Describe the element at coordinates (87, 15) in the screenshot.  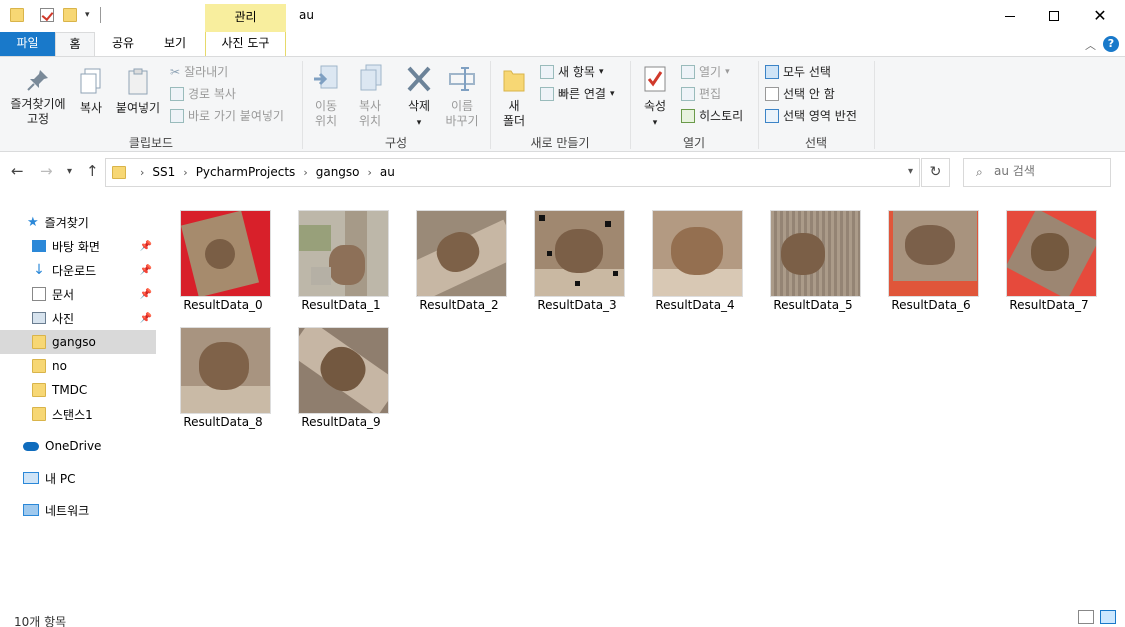
I see `quick-access-dropdown-icon: ▾` at that location.